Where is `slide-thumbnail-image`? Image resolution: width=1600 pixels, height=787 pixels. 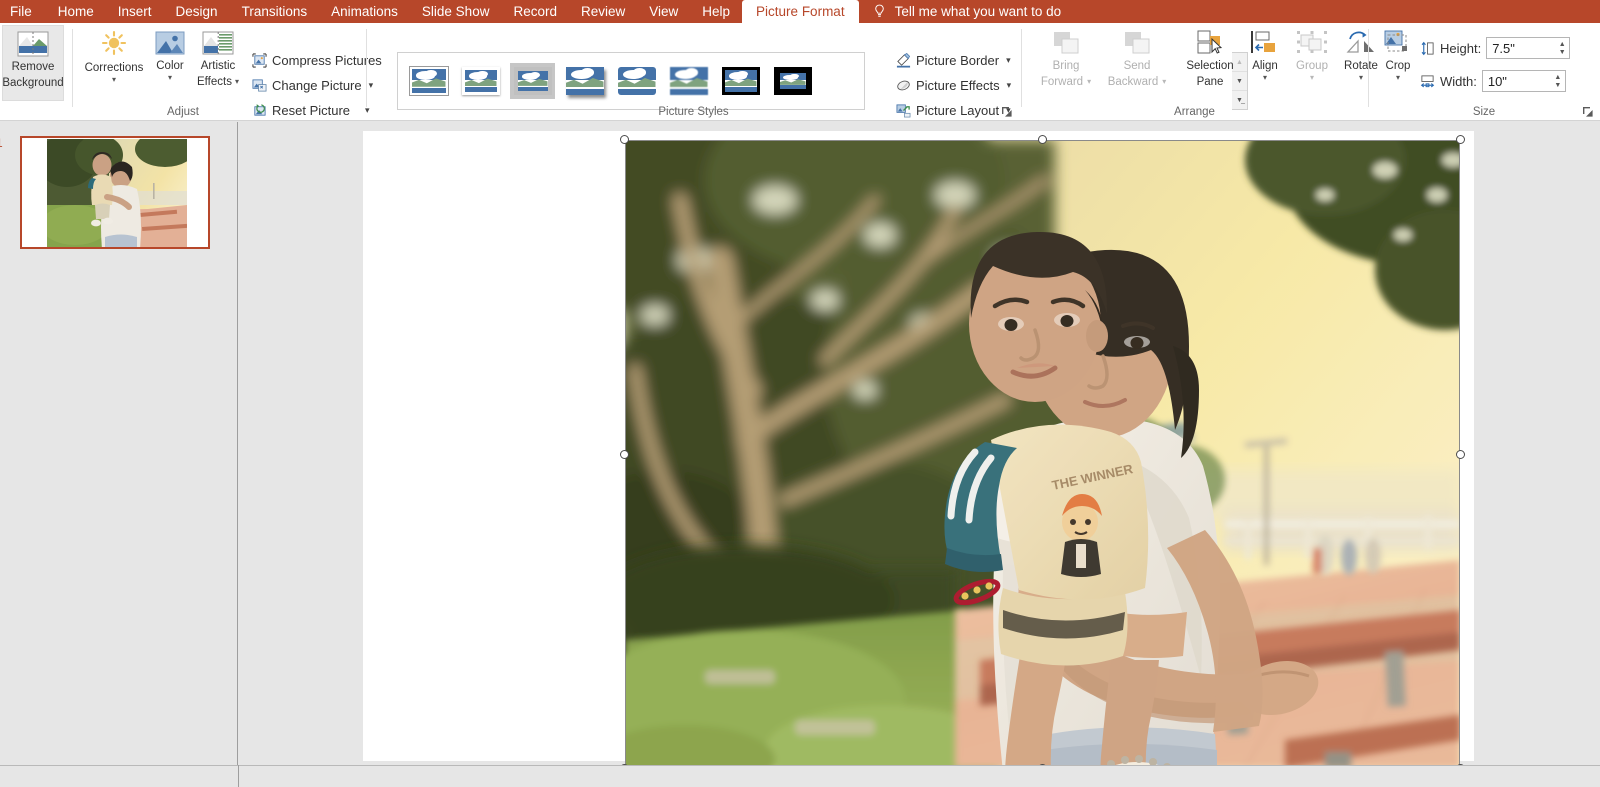
slide-thumbnail-image is located at coordinates (117, 193).